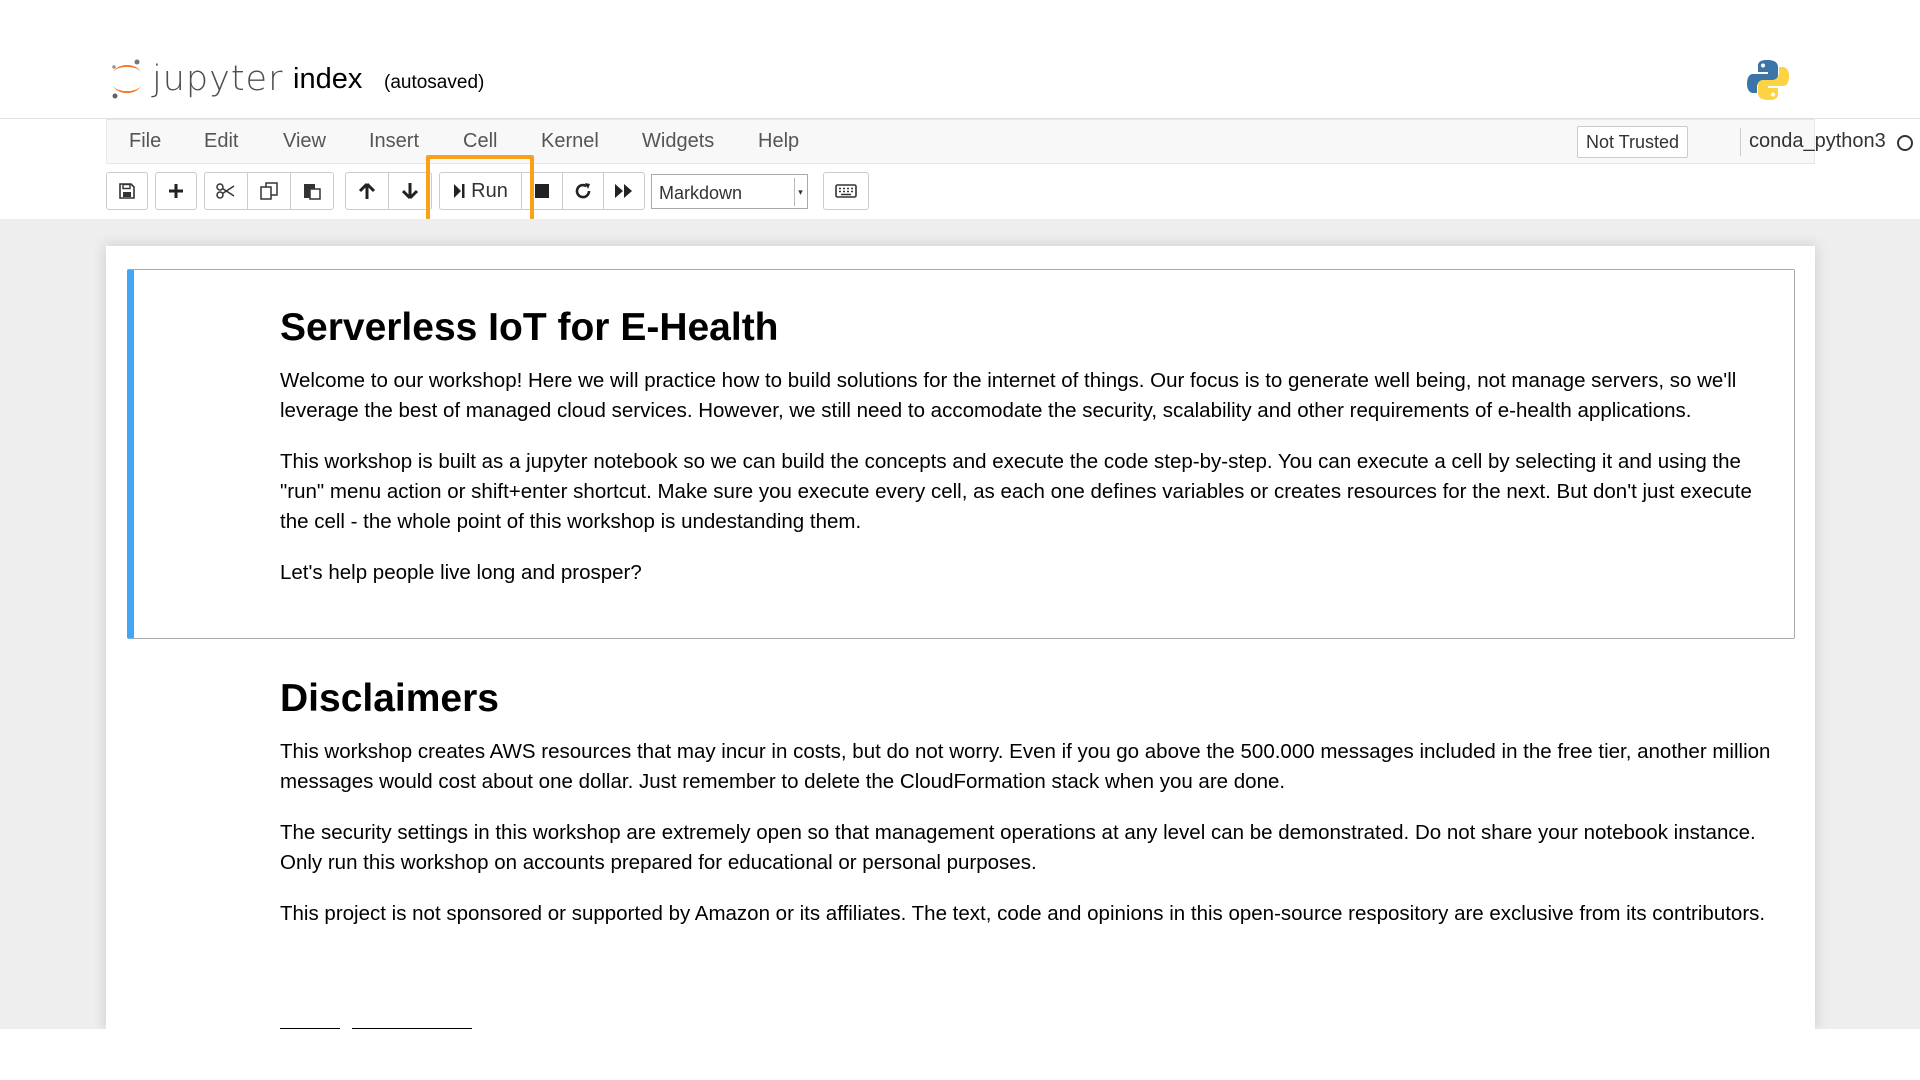 This screenshot has height=1080, width=1920. Describe the element at coordinates (529, 327) in the screenshot. I see `intro-heading: Serverless IoT for E-Health` at that location.